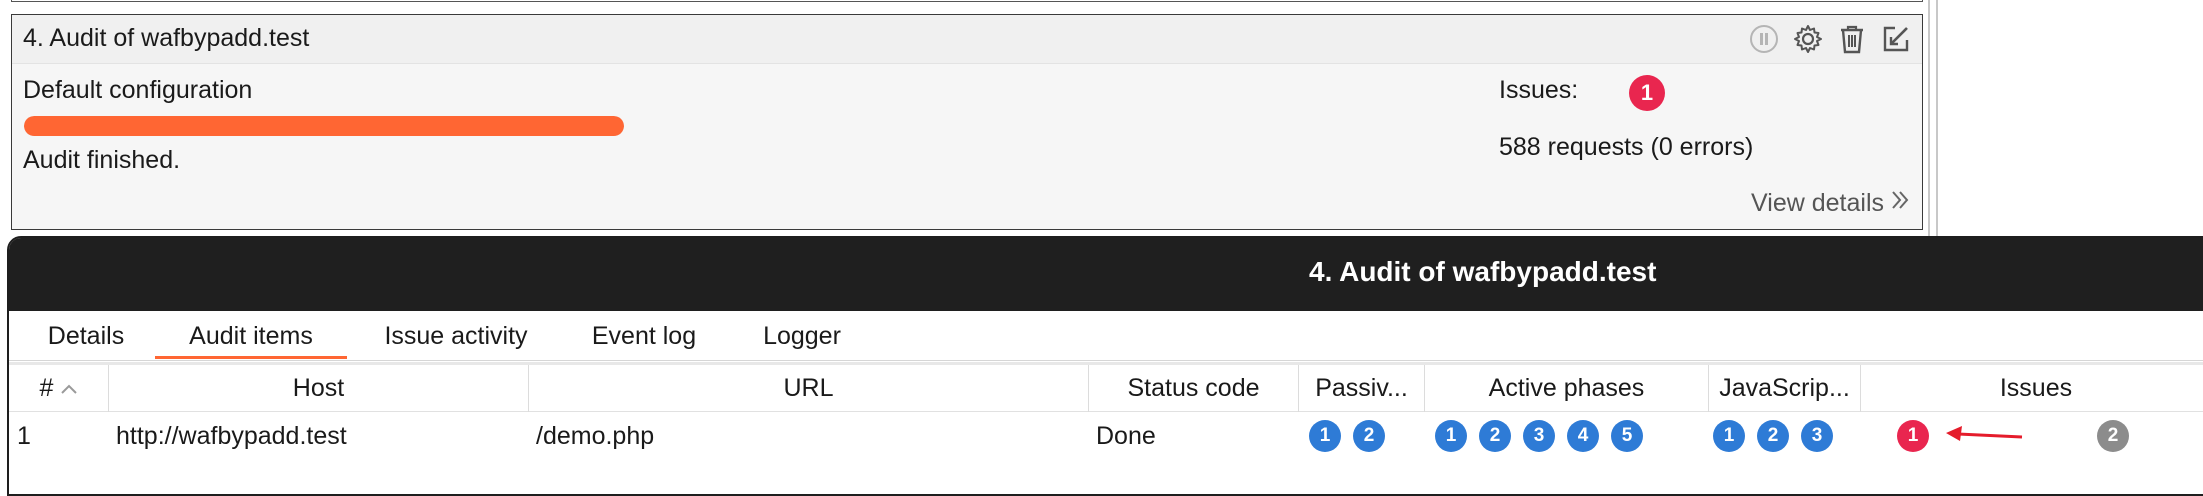 This screenshot has height=496, width=2203. Describe the element at coordinates (1817, 203) in the screenshot. I see `view-details-label: View details` at that location.